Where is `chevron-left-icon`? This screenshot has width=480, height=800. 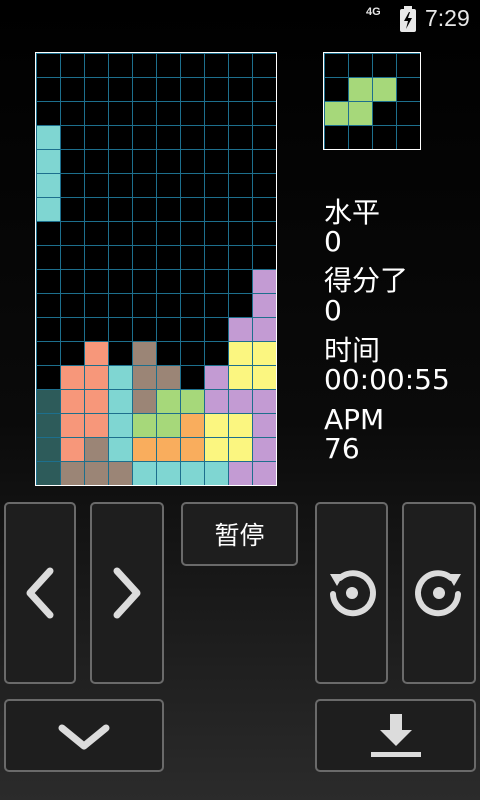
chevron-left-icon is located at coordinates (40, 593).